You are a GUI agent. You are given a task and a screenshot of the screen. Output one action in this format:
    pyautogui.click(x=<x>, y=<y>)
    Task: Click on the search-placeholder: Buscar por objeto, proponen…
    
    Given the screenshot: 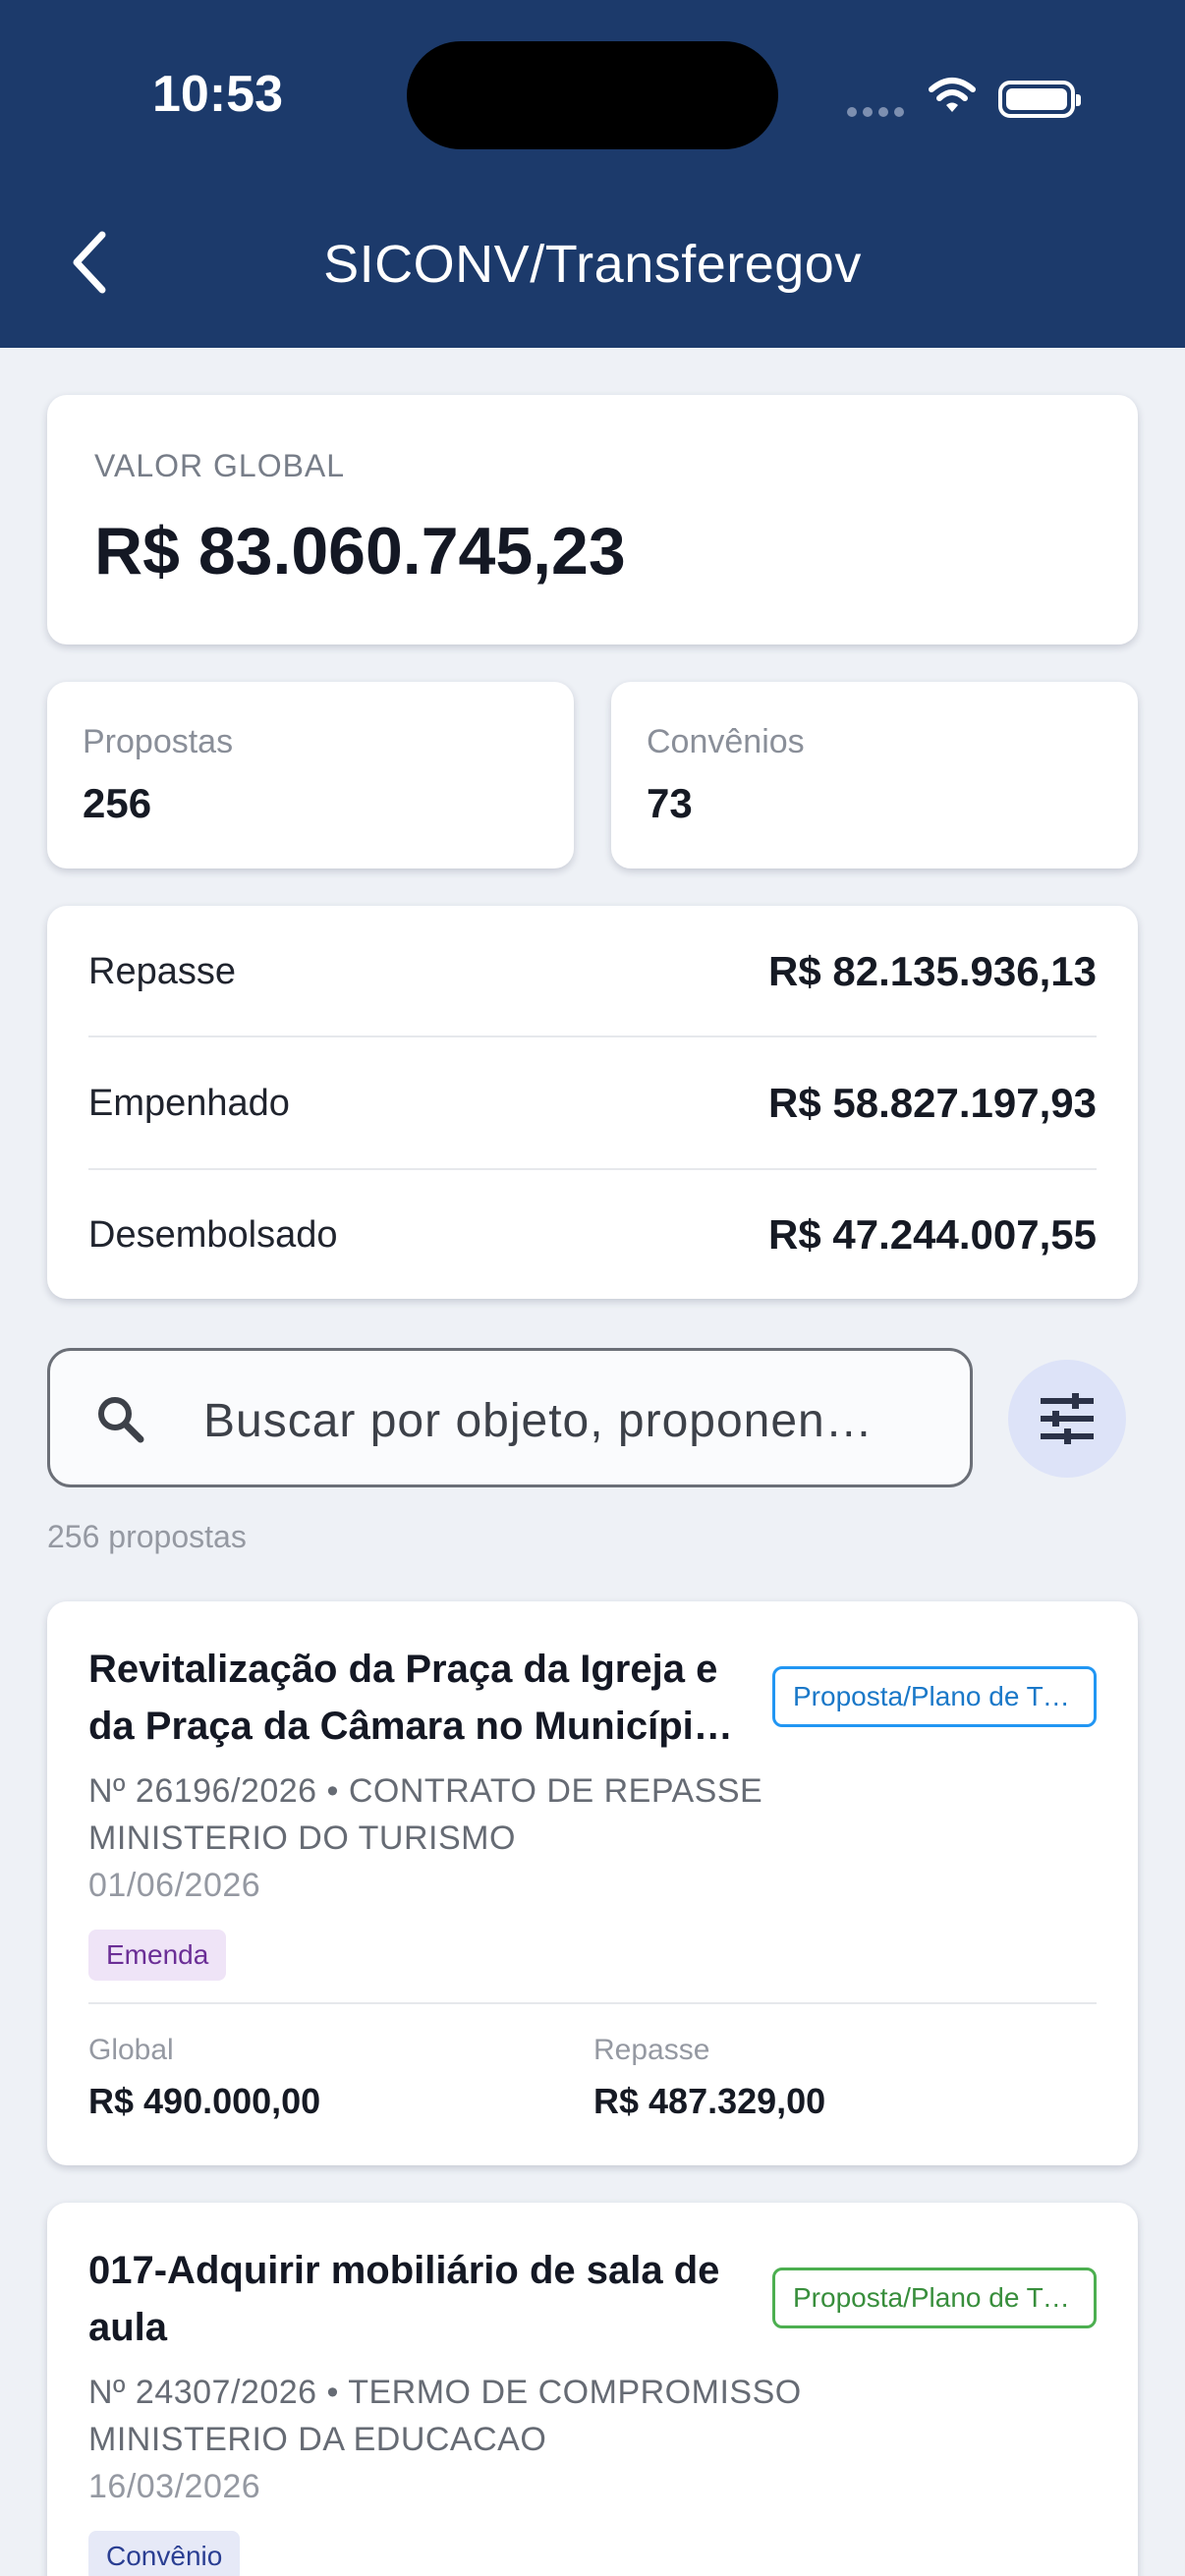 What is the action you would take?
    pyautogui.click(x=538, y=1421)
    